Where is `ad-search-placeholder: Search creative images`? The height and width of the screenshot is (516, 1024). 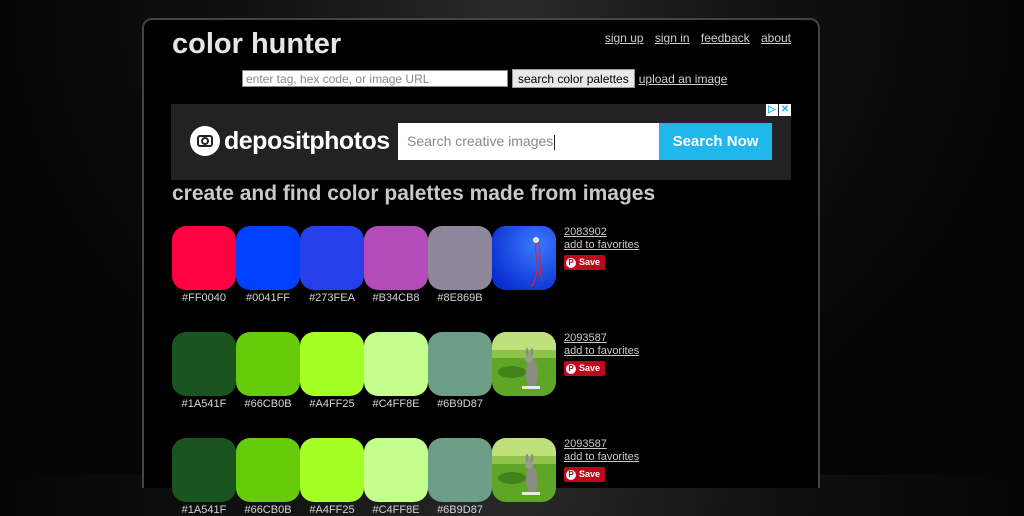 ad-search-placeholder: Search creative images is located at coordinates (480, 141).